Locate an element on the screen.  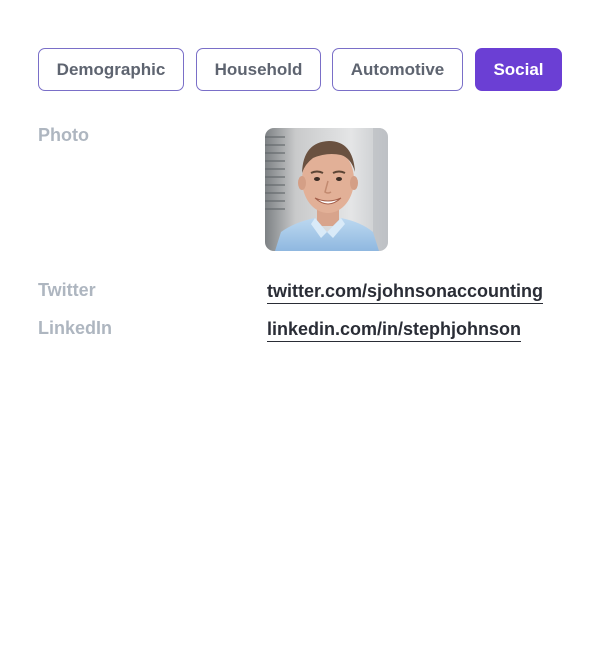
twitter-label: Twitter is located at coordinates (67, 290).